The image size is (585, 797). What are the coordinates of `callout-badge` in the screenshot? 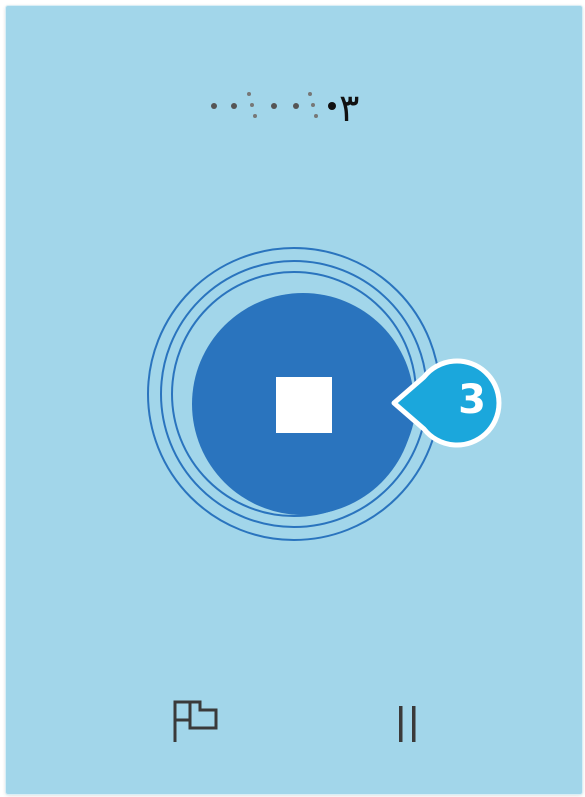 It's located at (446, 403).